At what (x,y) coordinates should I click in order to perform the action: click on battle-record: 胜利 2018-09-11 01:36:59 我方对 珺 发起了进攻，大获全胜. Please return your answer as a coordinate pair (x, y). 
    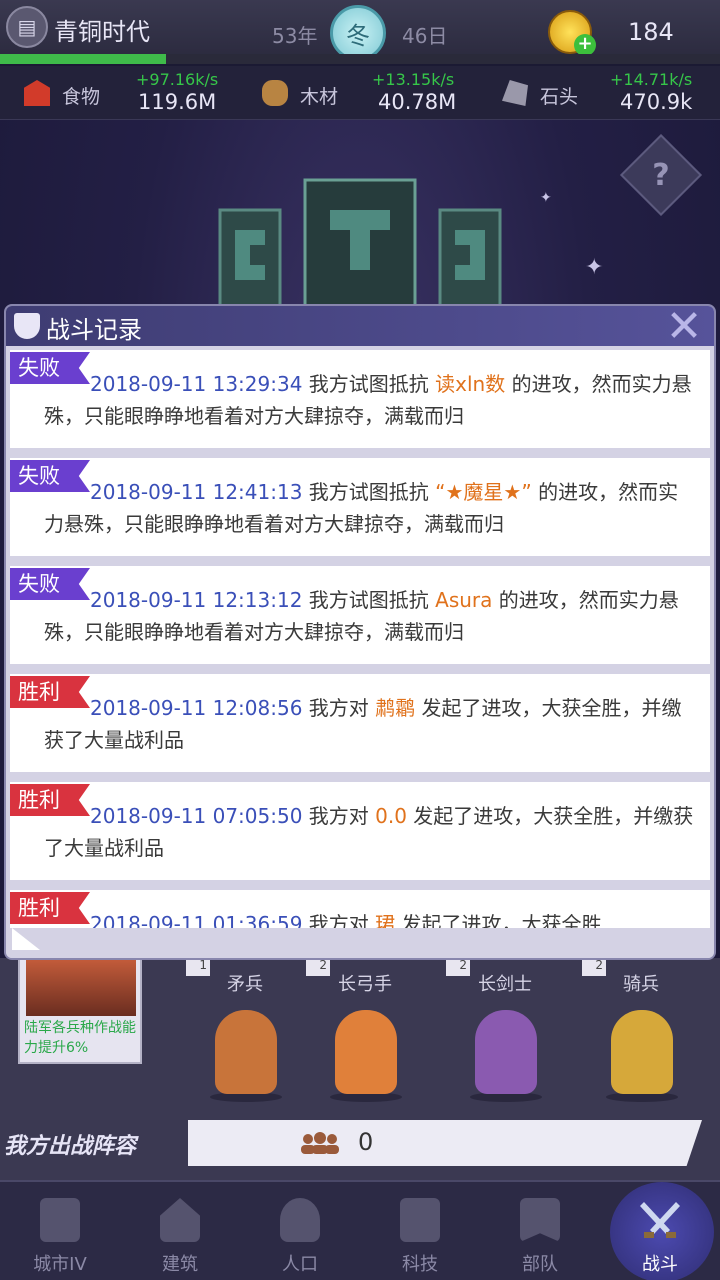
    Looking at the image, I should click on (360, 909).